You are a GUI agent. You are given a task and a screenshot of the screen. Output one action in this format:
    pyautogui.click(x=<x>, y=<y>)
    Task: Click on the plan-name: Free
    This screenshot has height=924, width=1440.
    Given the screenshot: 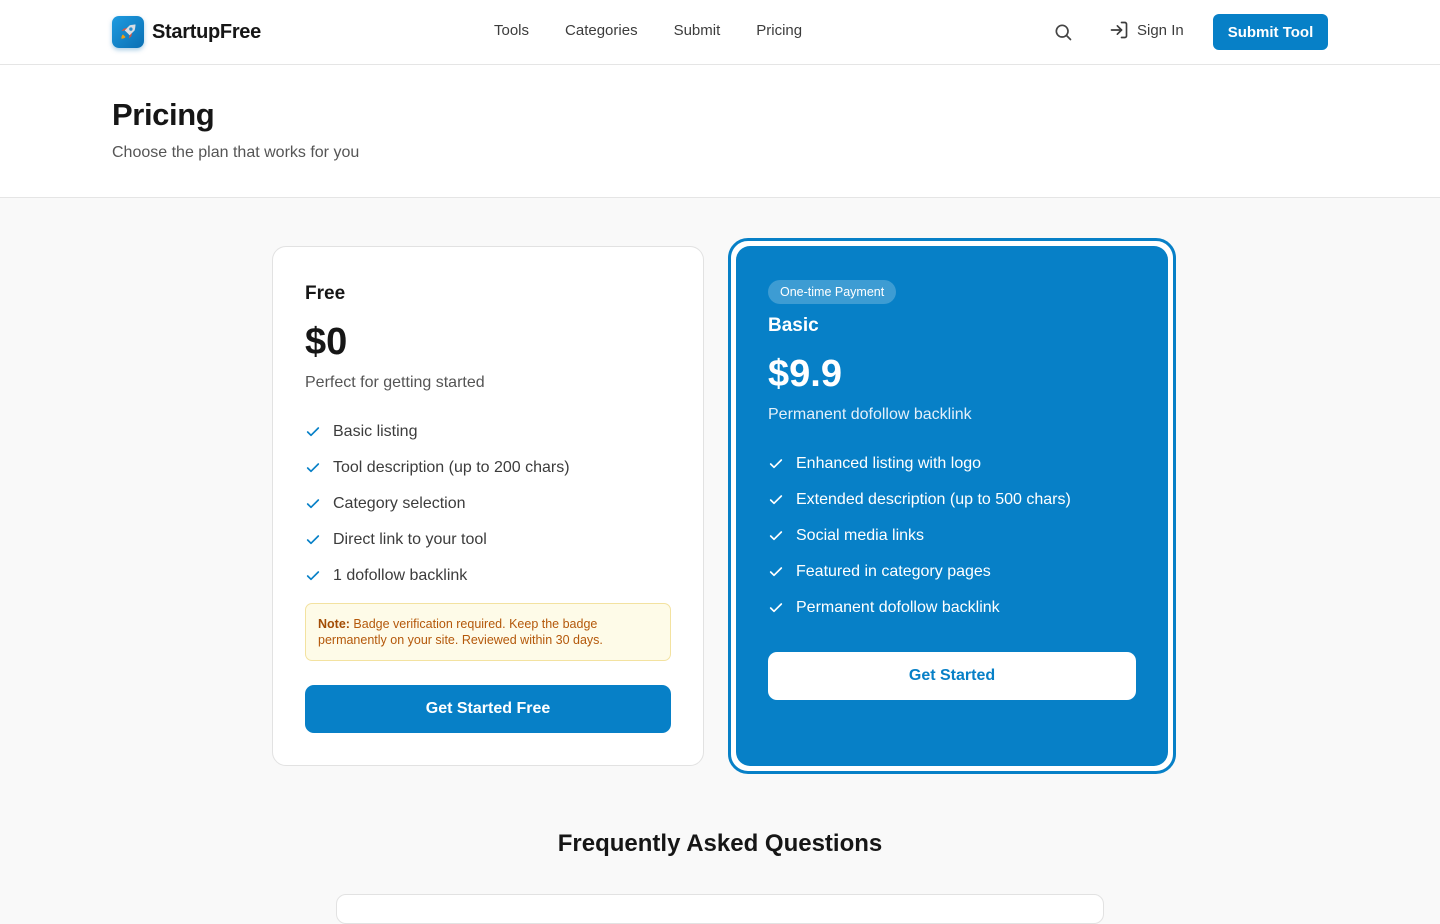 What is the action you would take?
    pyautogui.click(x=325, y=293)
    